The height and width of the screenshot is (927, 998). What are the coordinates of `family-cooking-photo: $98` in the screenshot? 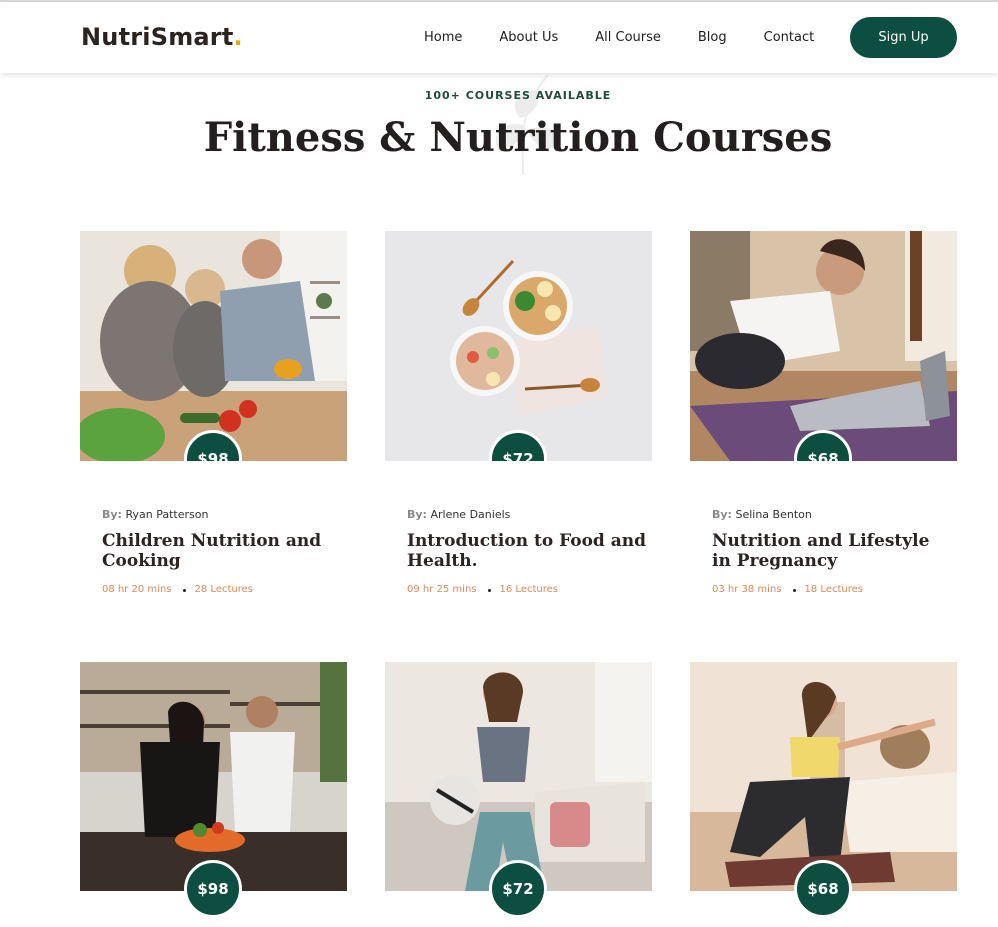 It's located at (213, 346).